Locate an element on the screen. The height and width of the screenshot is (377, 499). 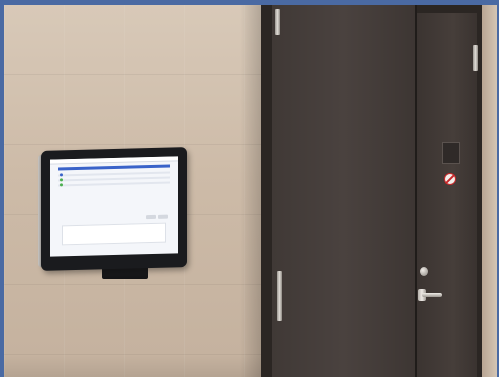
wall-tablet is located at coordinates (114, 209).